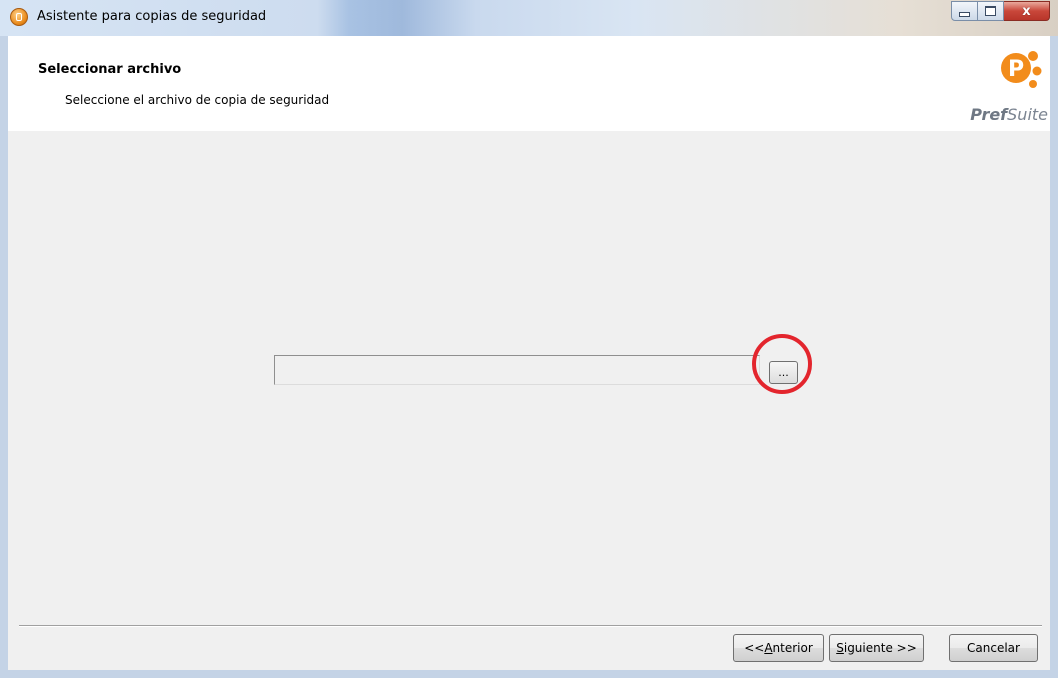 The width and height of the screenshot is (1058, 678). Describe the element at coordinates (840, 648) in the screenshot. I see `next-button-hotkey: S` at that location.